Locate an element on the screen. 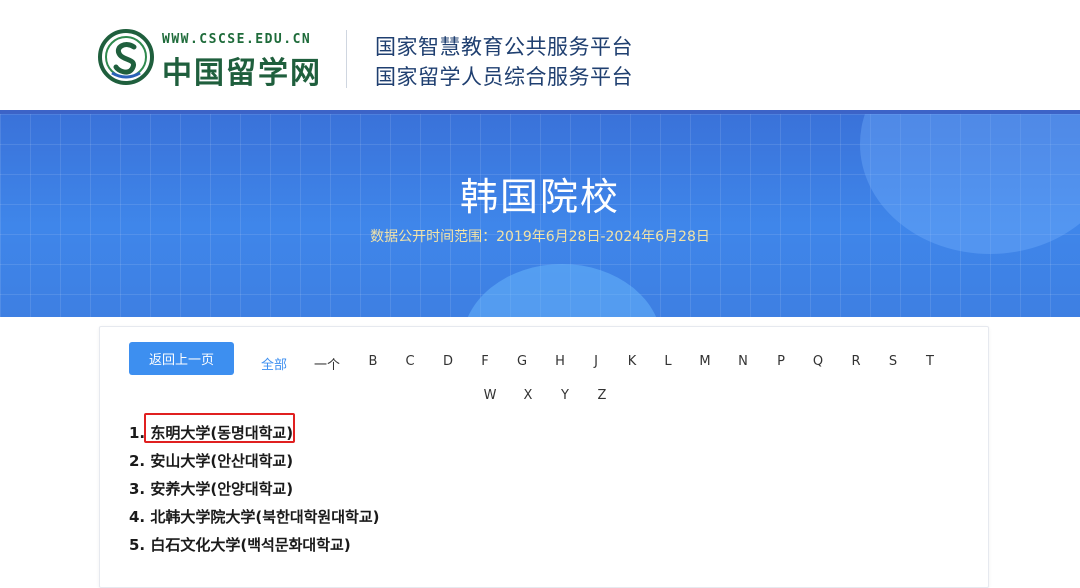  university-name: 安养大学(안양대학교) is located at coordinates (222, 489).